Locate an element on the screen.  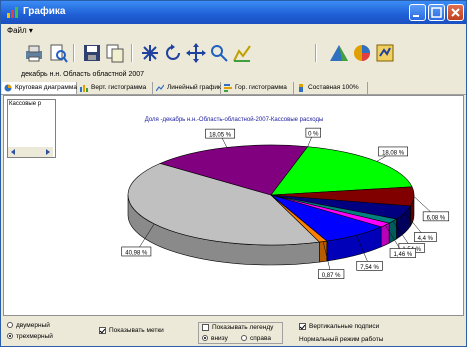
scroll-arrows-icon is located at coordinates (30, 152).